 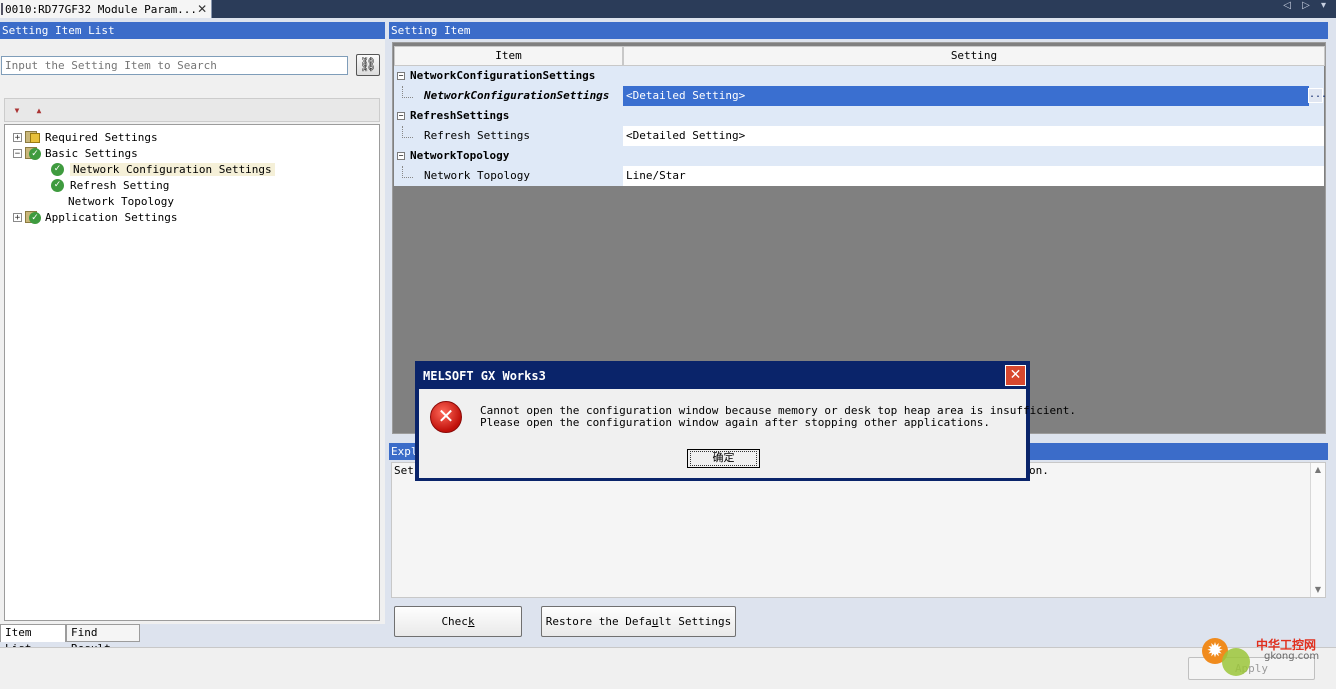 I want to click on focus-rect, so click(x=723, y=458).